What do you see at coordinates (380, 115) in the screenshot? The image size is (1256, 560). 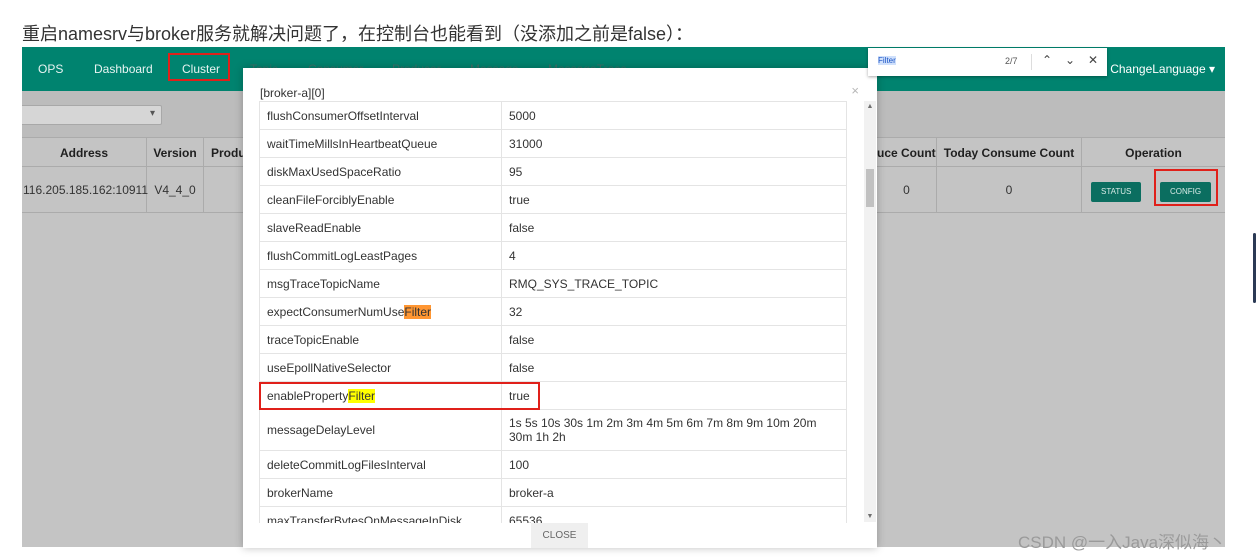 I see `config-key: flushConsumerOffsetInterval` at bounding box center [380, 115].